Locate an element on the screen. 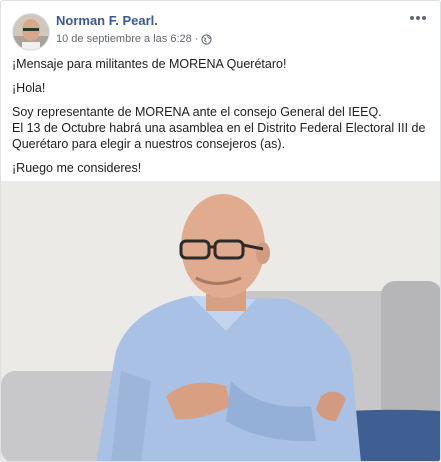 The image size is (441, 462). post-paragraph: ¡Hola! is located at coordinates (29, 88).